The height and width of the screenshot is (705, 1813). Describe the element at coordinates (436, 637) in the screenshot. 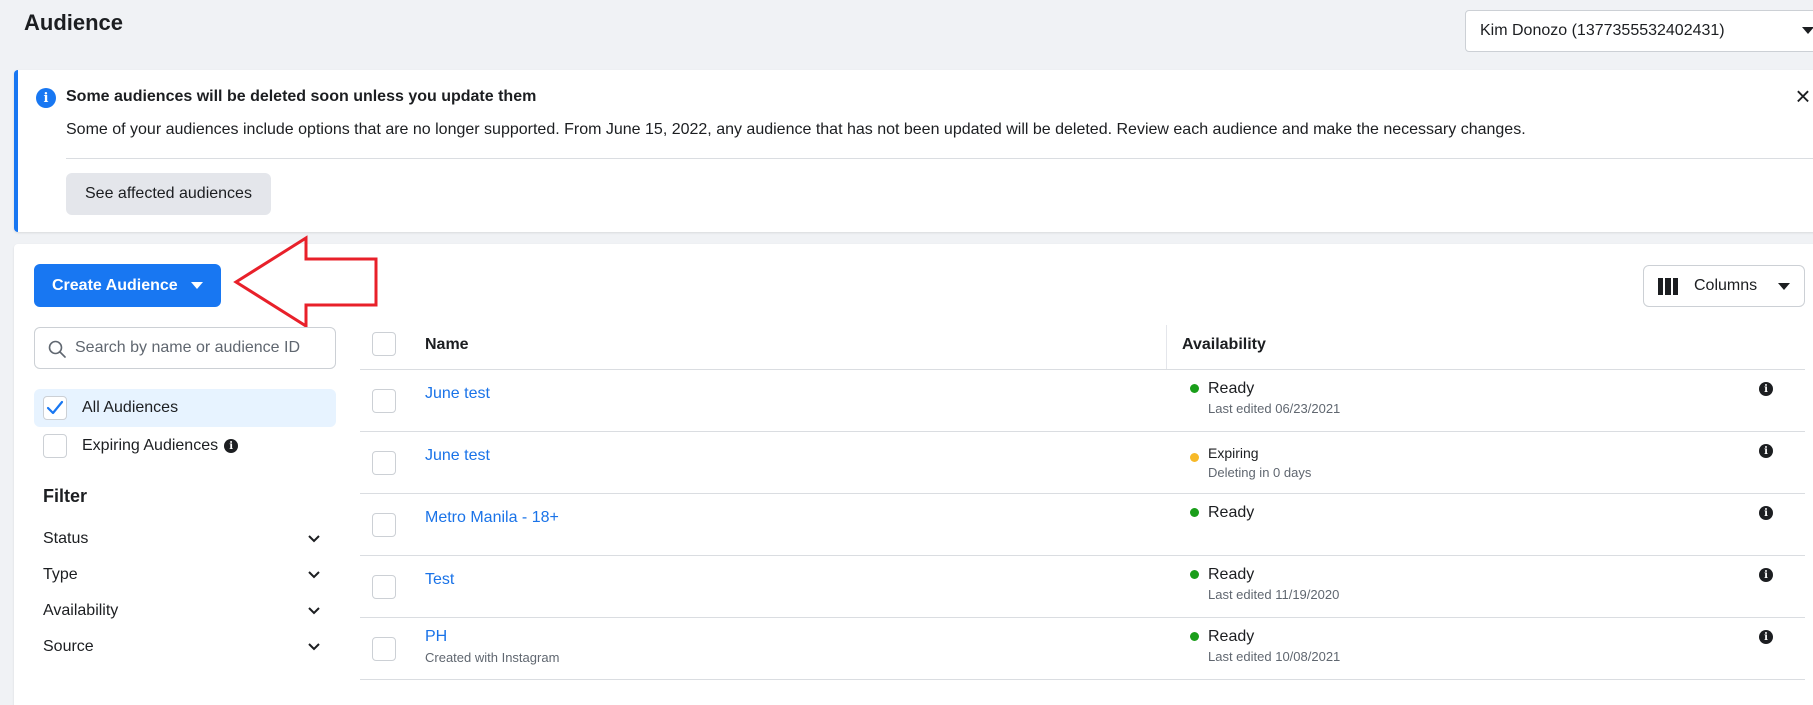

I see `audience-name-link: PH` at that location.